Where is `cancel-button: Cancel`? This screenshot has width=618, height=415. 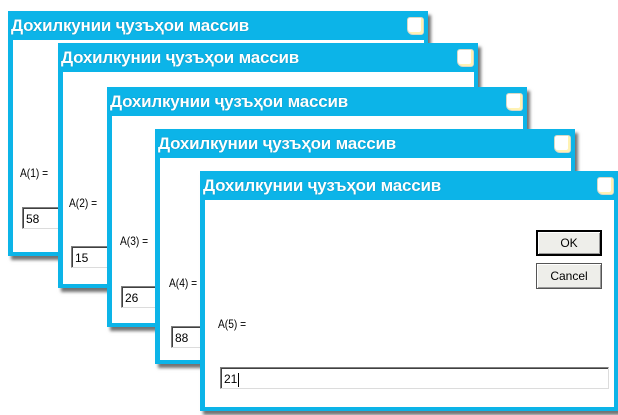 cancel-button: Cancel is located at coordinates (569, 276).